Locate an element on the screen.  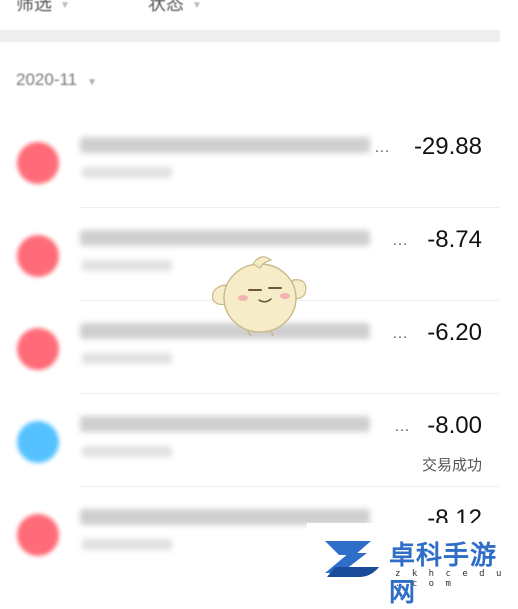
watermark-url: z k h c e d u . c o m is located at coordinates (450, 579).